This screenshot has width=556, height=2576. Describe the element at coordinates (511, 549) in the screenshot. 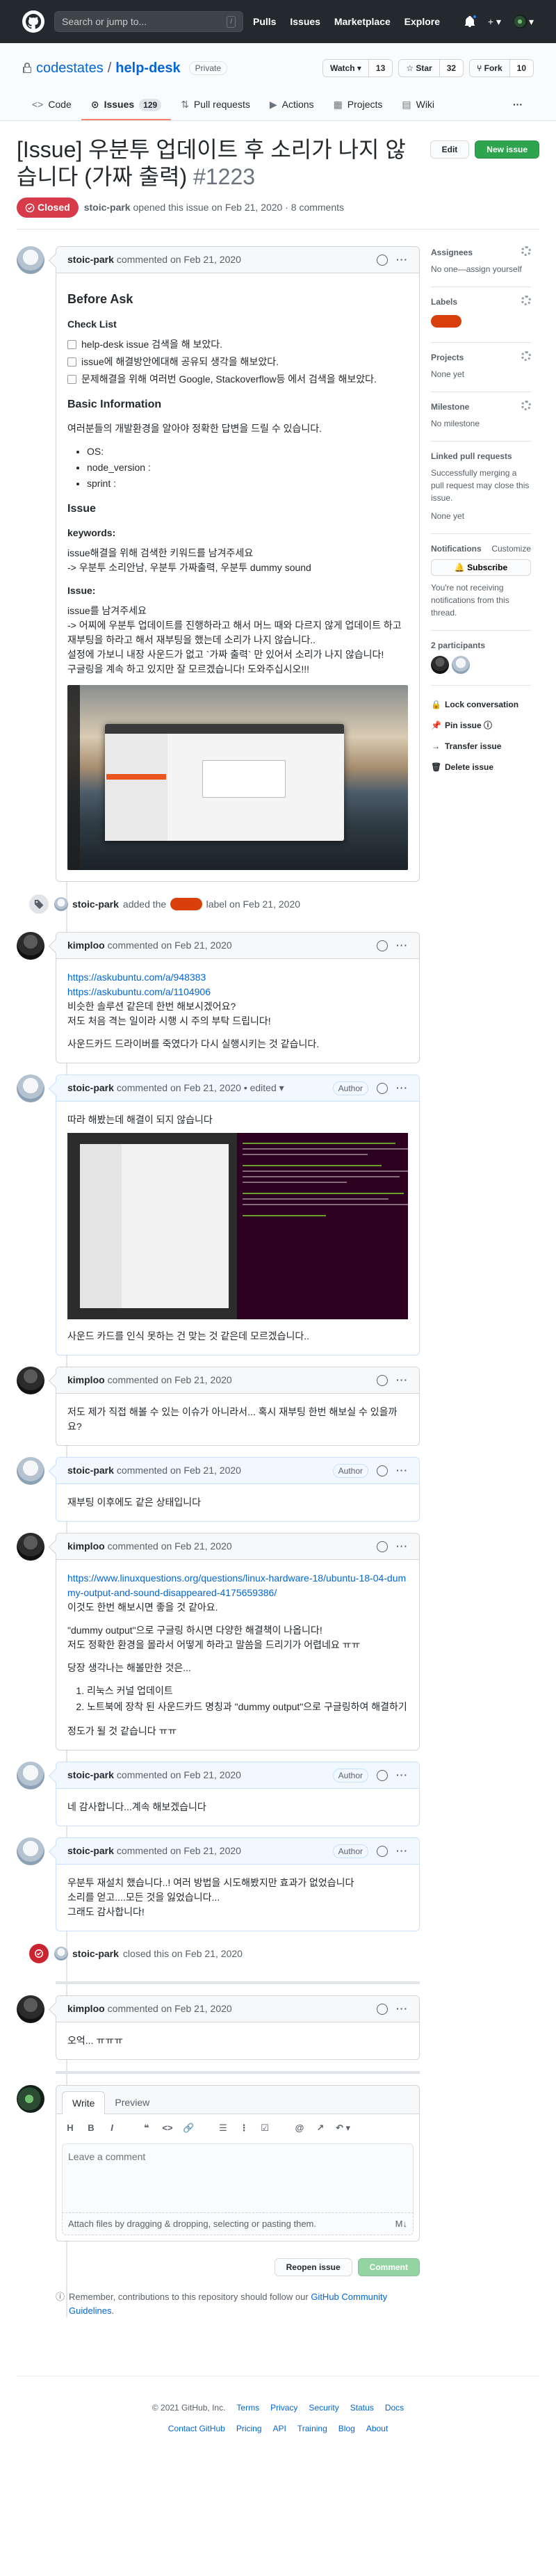

I see `customize-link: Customize` at that location.